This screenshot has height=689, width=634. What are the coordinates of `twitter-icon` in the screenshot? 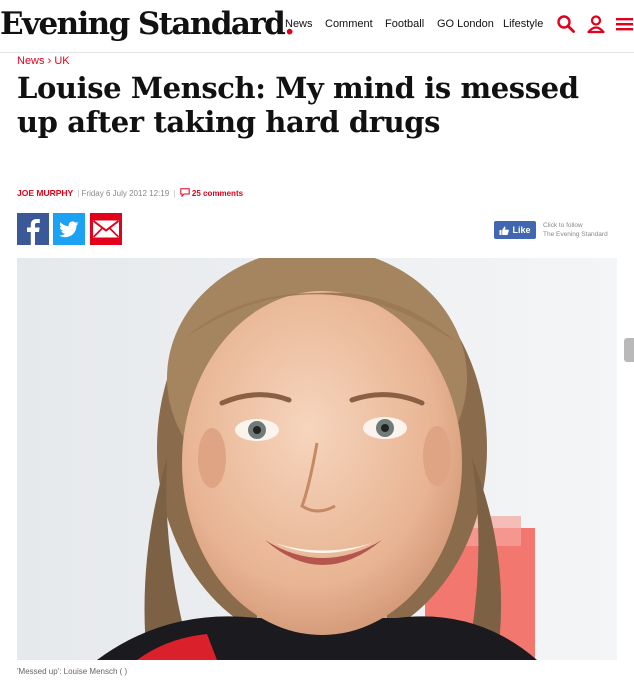 It's located at (69, 229).